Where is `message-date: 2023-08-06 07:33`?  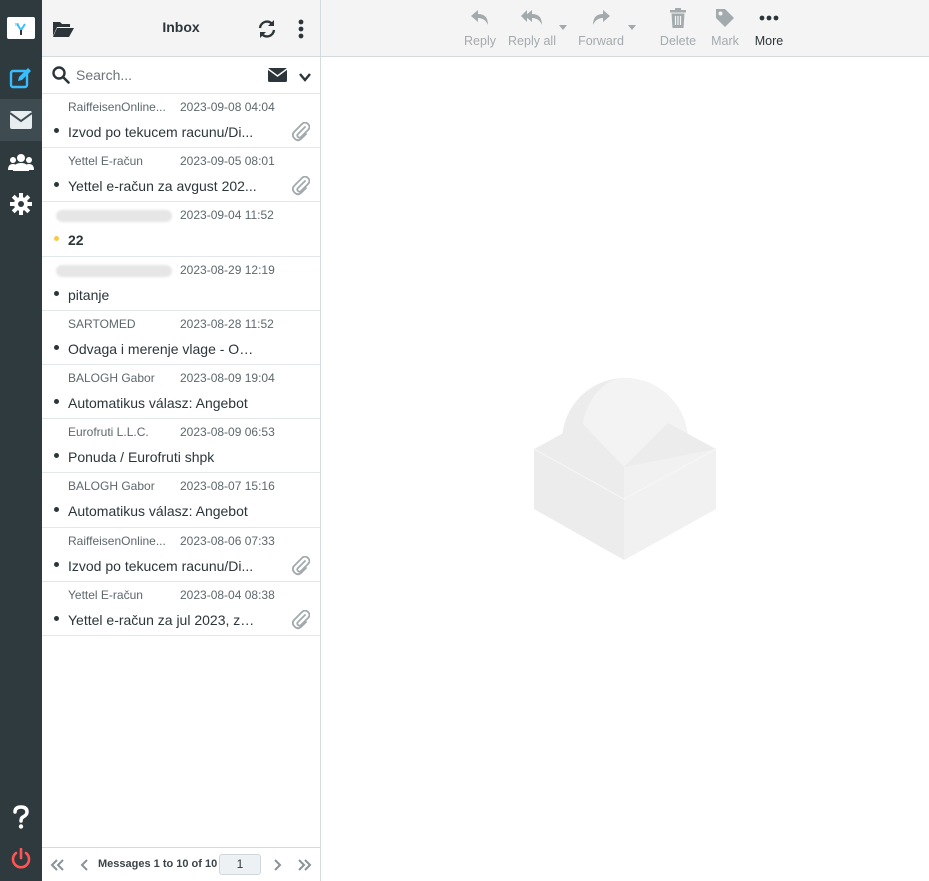 message-date: 2023-08-06 07:33 is located at coordinates (227, 540).